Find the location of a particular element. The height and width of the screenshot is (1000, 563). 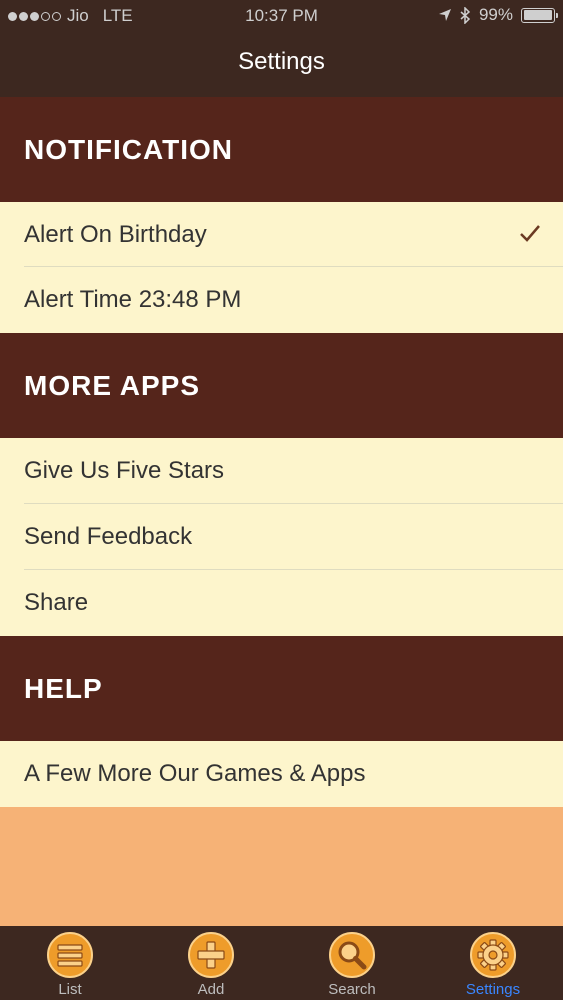

location-arrow-icon is located at coordinates (444, 15).